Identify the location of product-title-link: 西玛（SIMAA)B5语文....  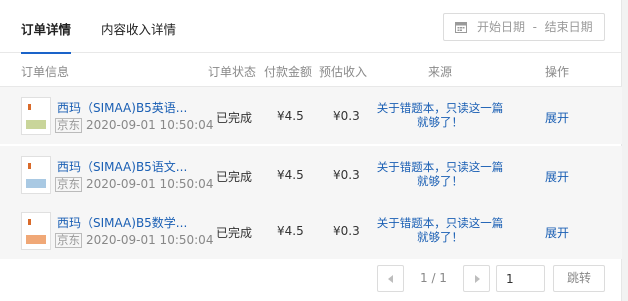
(122, 166).